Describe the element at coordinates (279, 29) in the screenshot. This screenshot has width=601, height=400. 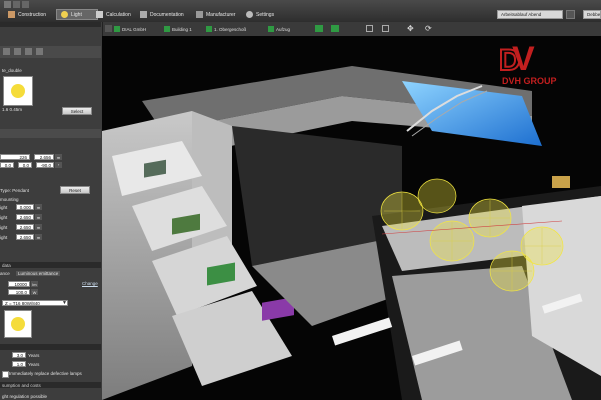
I see `breadcrumb-item-room: Aufzug` at that location.